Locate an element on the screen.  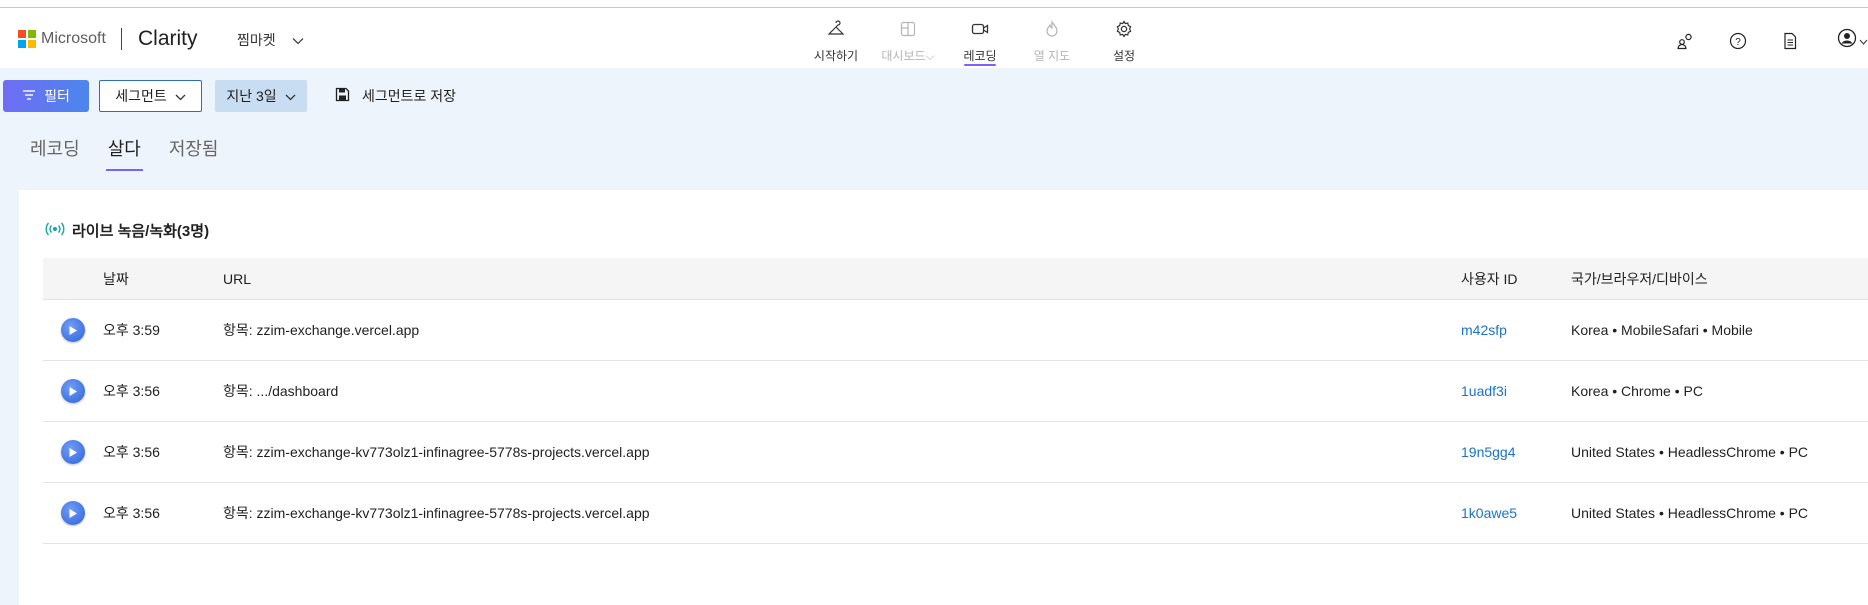
nav-heatmaps: 열 지도 is located at coordinates (1052, 41).